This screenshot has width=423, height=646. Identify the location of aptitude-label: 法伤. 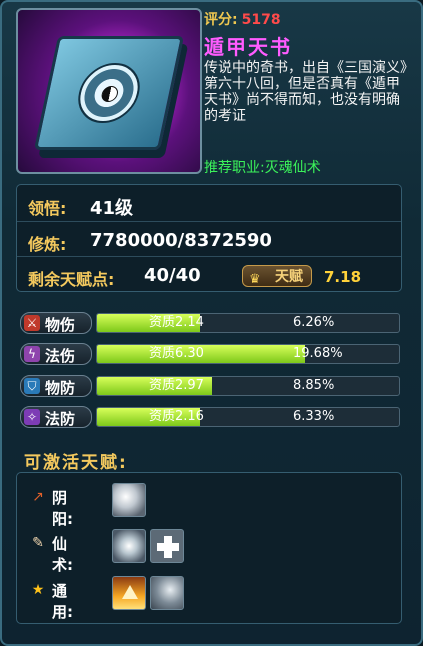
(60, 356).